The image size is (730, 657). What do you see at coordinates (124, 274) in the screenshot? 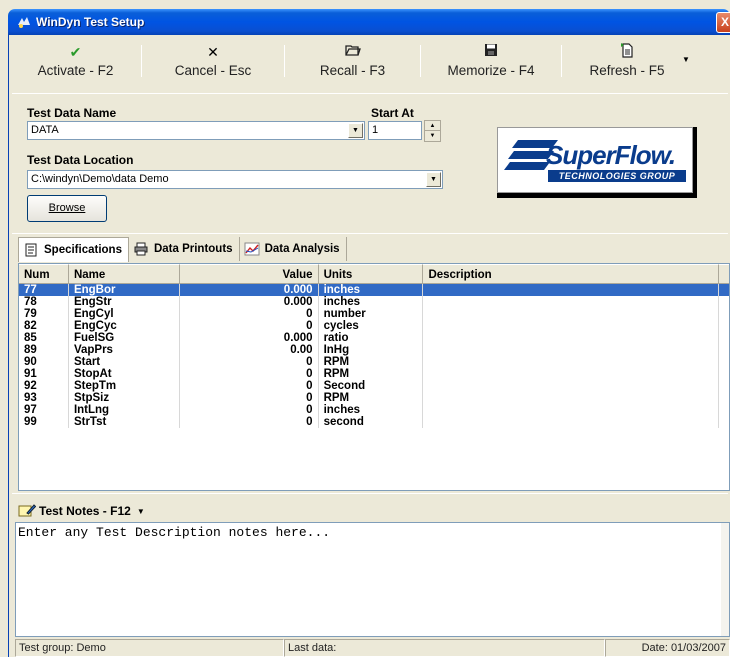
I see `column-header-name: Name` at bounding box center [124, 274].